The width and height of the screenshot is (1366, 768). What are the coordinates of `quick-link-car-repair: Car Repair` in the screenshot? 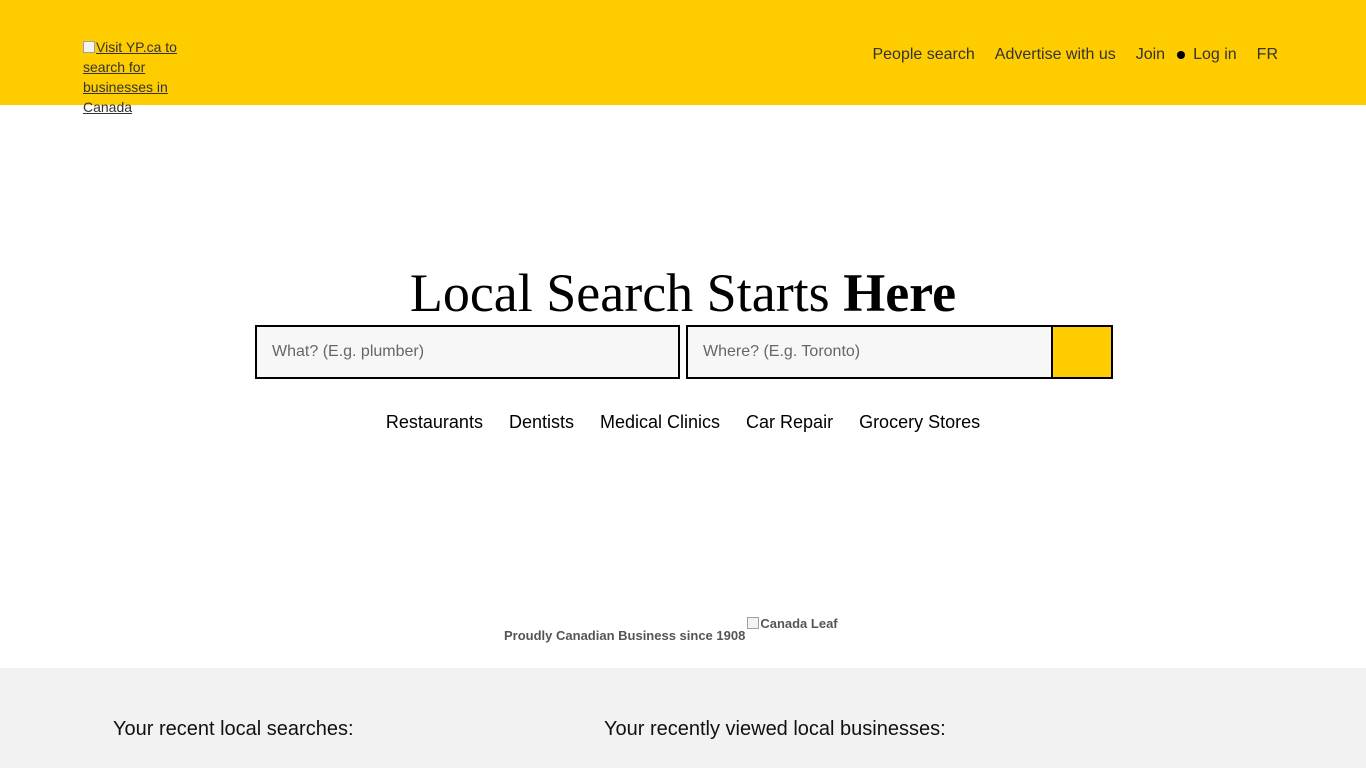 It's located at (789, 422).